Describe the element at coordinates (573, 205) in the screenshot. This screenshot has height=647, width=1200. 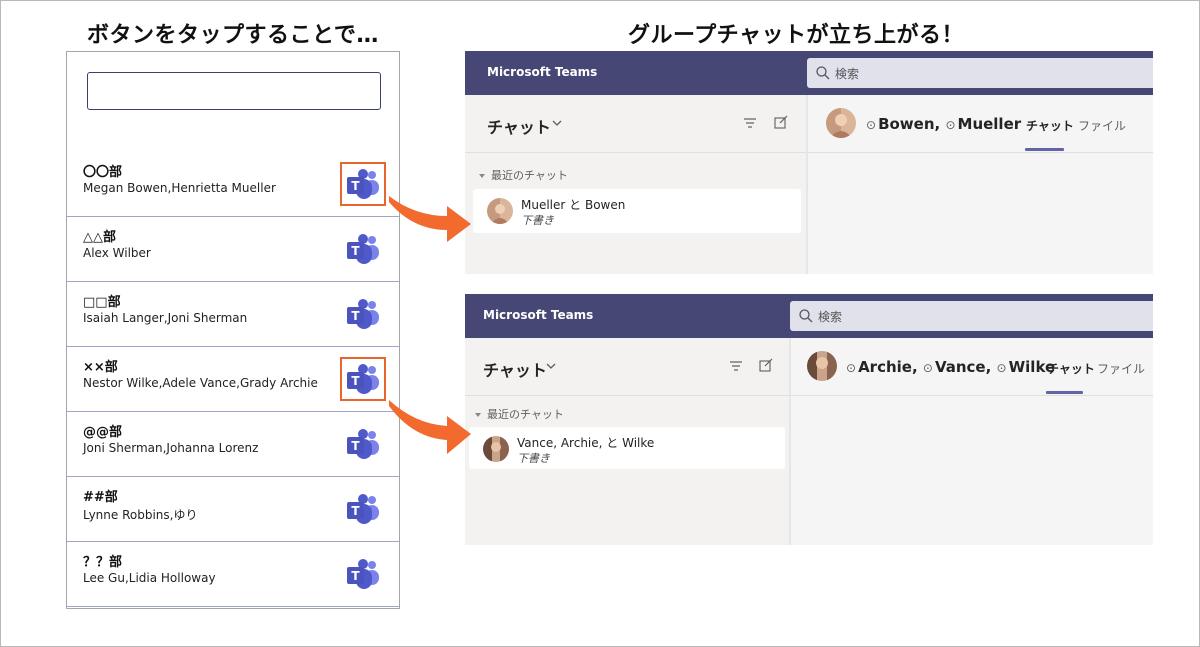
I see `chat-item-name: Mueller と Bowen` at that location.